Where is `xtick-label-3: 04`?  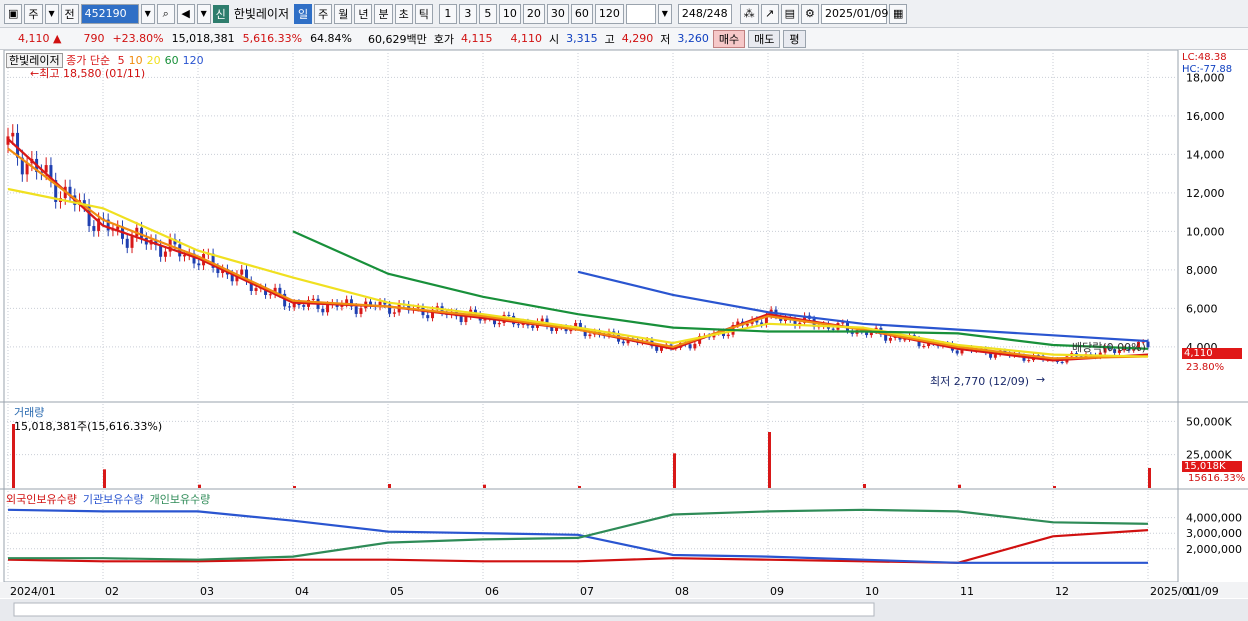
xtick-label-3: 04 is located at coordinates (302, 591).